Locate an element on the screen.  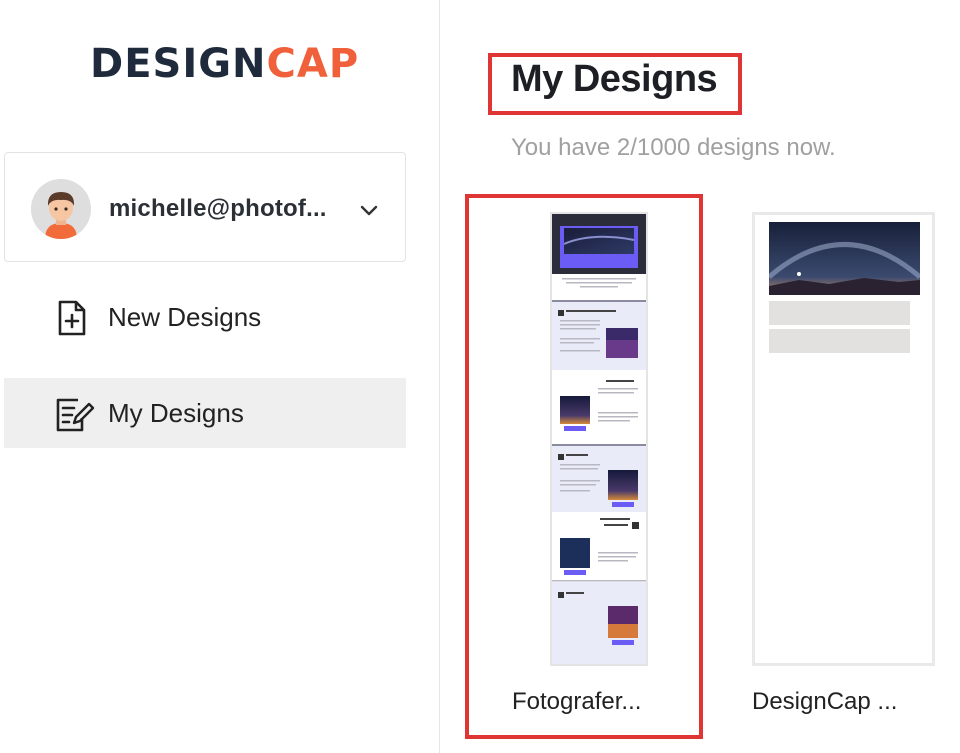
new-document-icon is located at coordinates (72, 318).